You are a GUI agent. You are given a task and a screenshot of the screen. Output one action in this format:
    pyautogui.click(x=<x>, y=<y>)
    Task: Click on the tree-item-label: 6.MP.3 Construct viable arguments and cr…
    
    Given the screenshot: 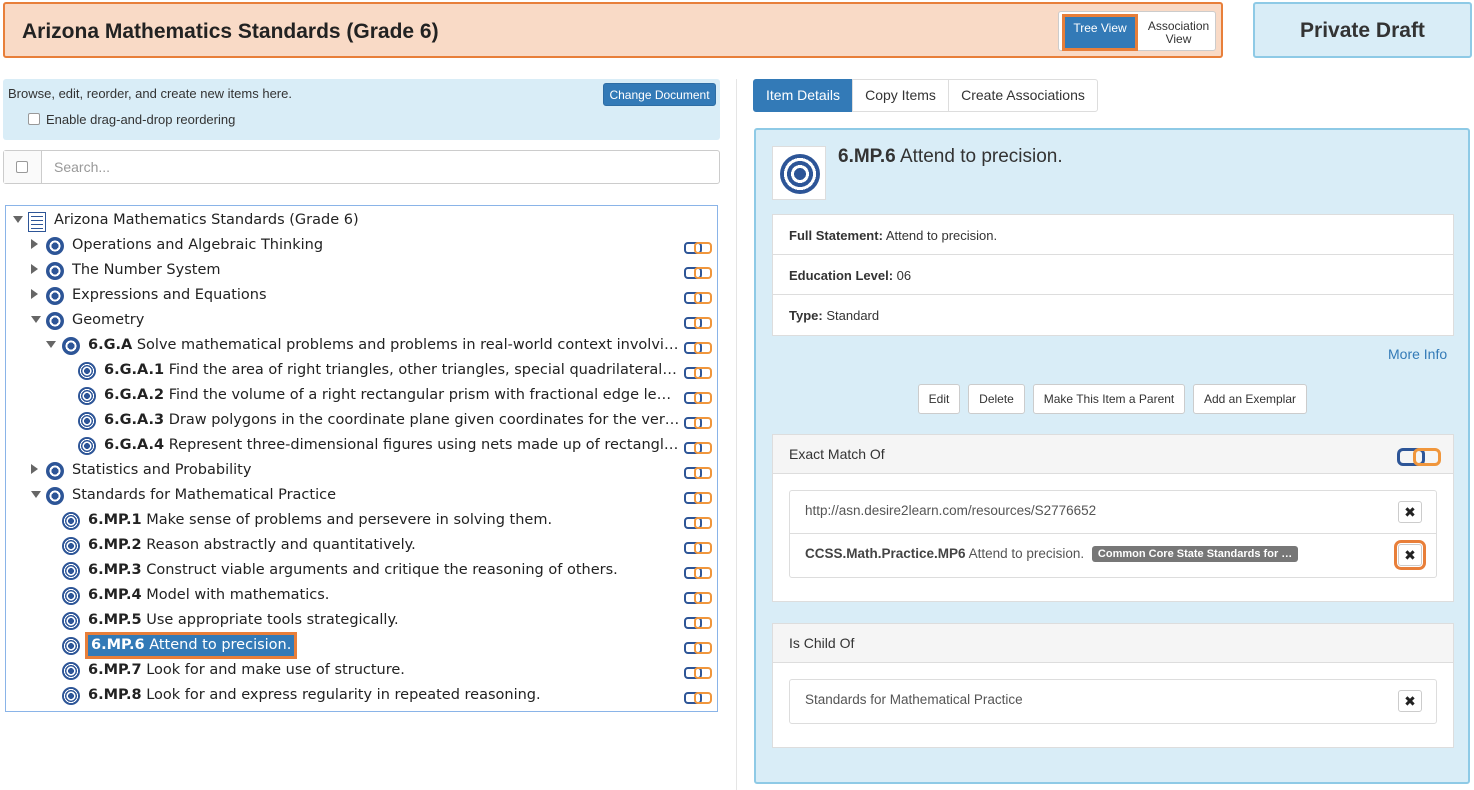 What is the action you would take?
    pyautogui.click(x=353, y=570)
    